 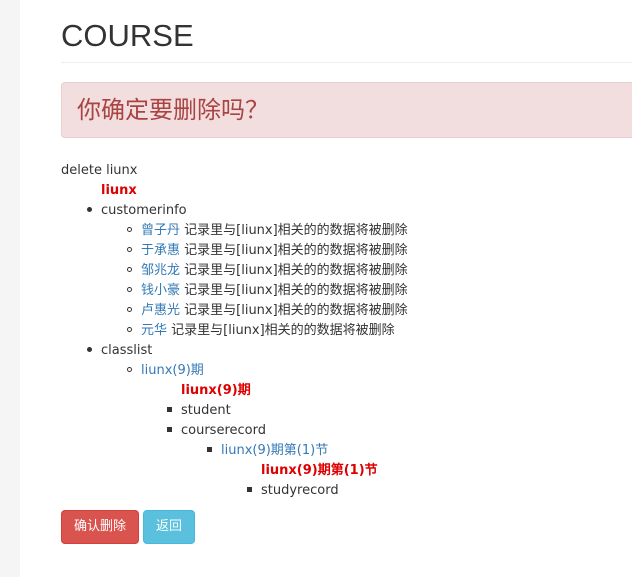 What do you see at coordinates (144, 210) in the screenshot?
I see `relation-label: customerinfo` at bounding box center [144, 210].